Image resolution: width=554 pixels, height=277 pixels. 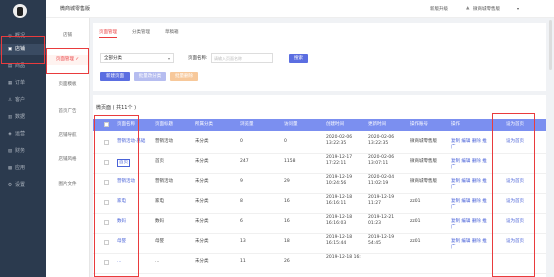 What do you see at coordinates (381, 140) in the screenshot?
I see `cell-updated: 2020-02-06 13:22:35` at bounding box center [381, 140].